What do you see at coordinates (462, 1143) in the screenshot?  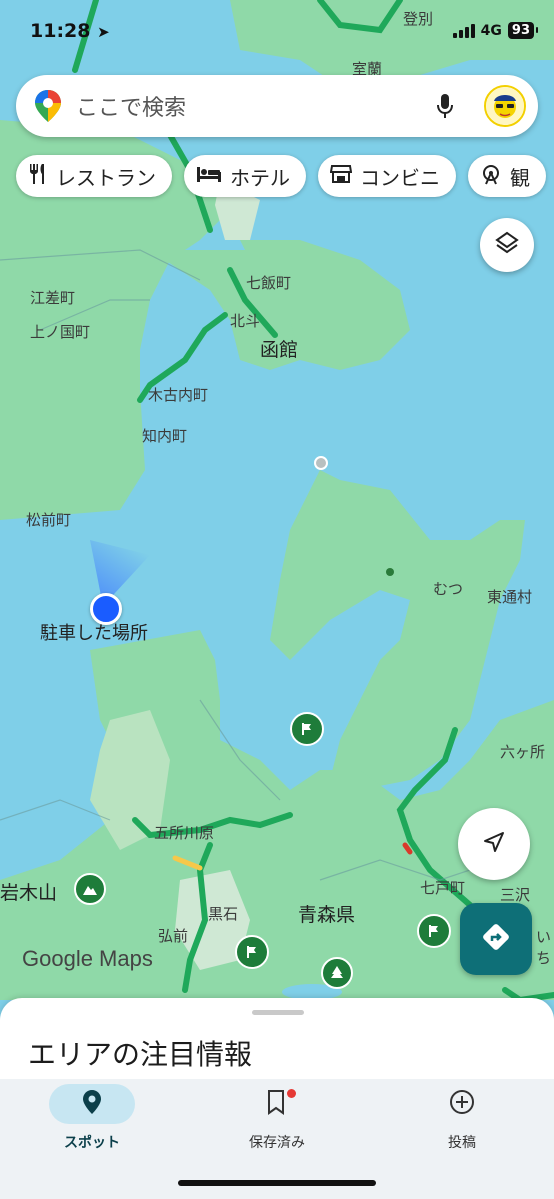 I see `tab-label: 投稿` at bounding box center [462, 1143].